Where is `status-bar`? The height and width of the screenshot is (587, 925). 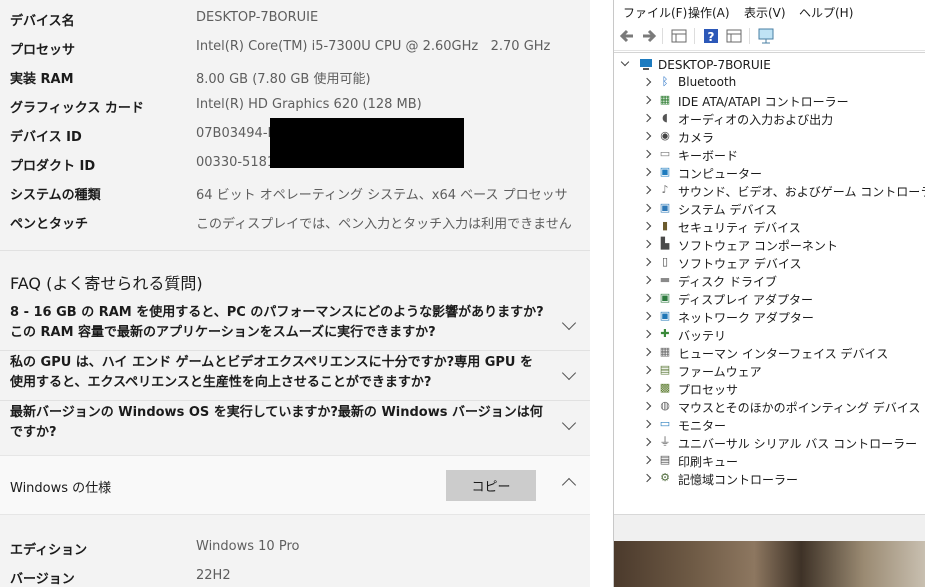
status-bar is located at coordinates (769, 528).